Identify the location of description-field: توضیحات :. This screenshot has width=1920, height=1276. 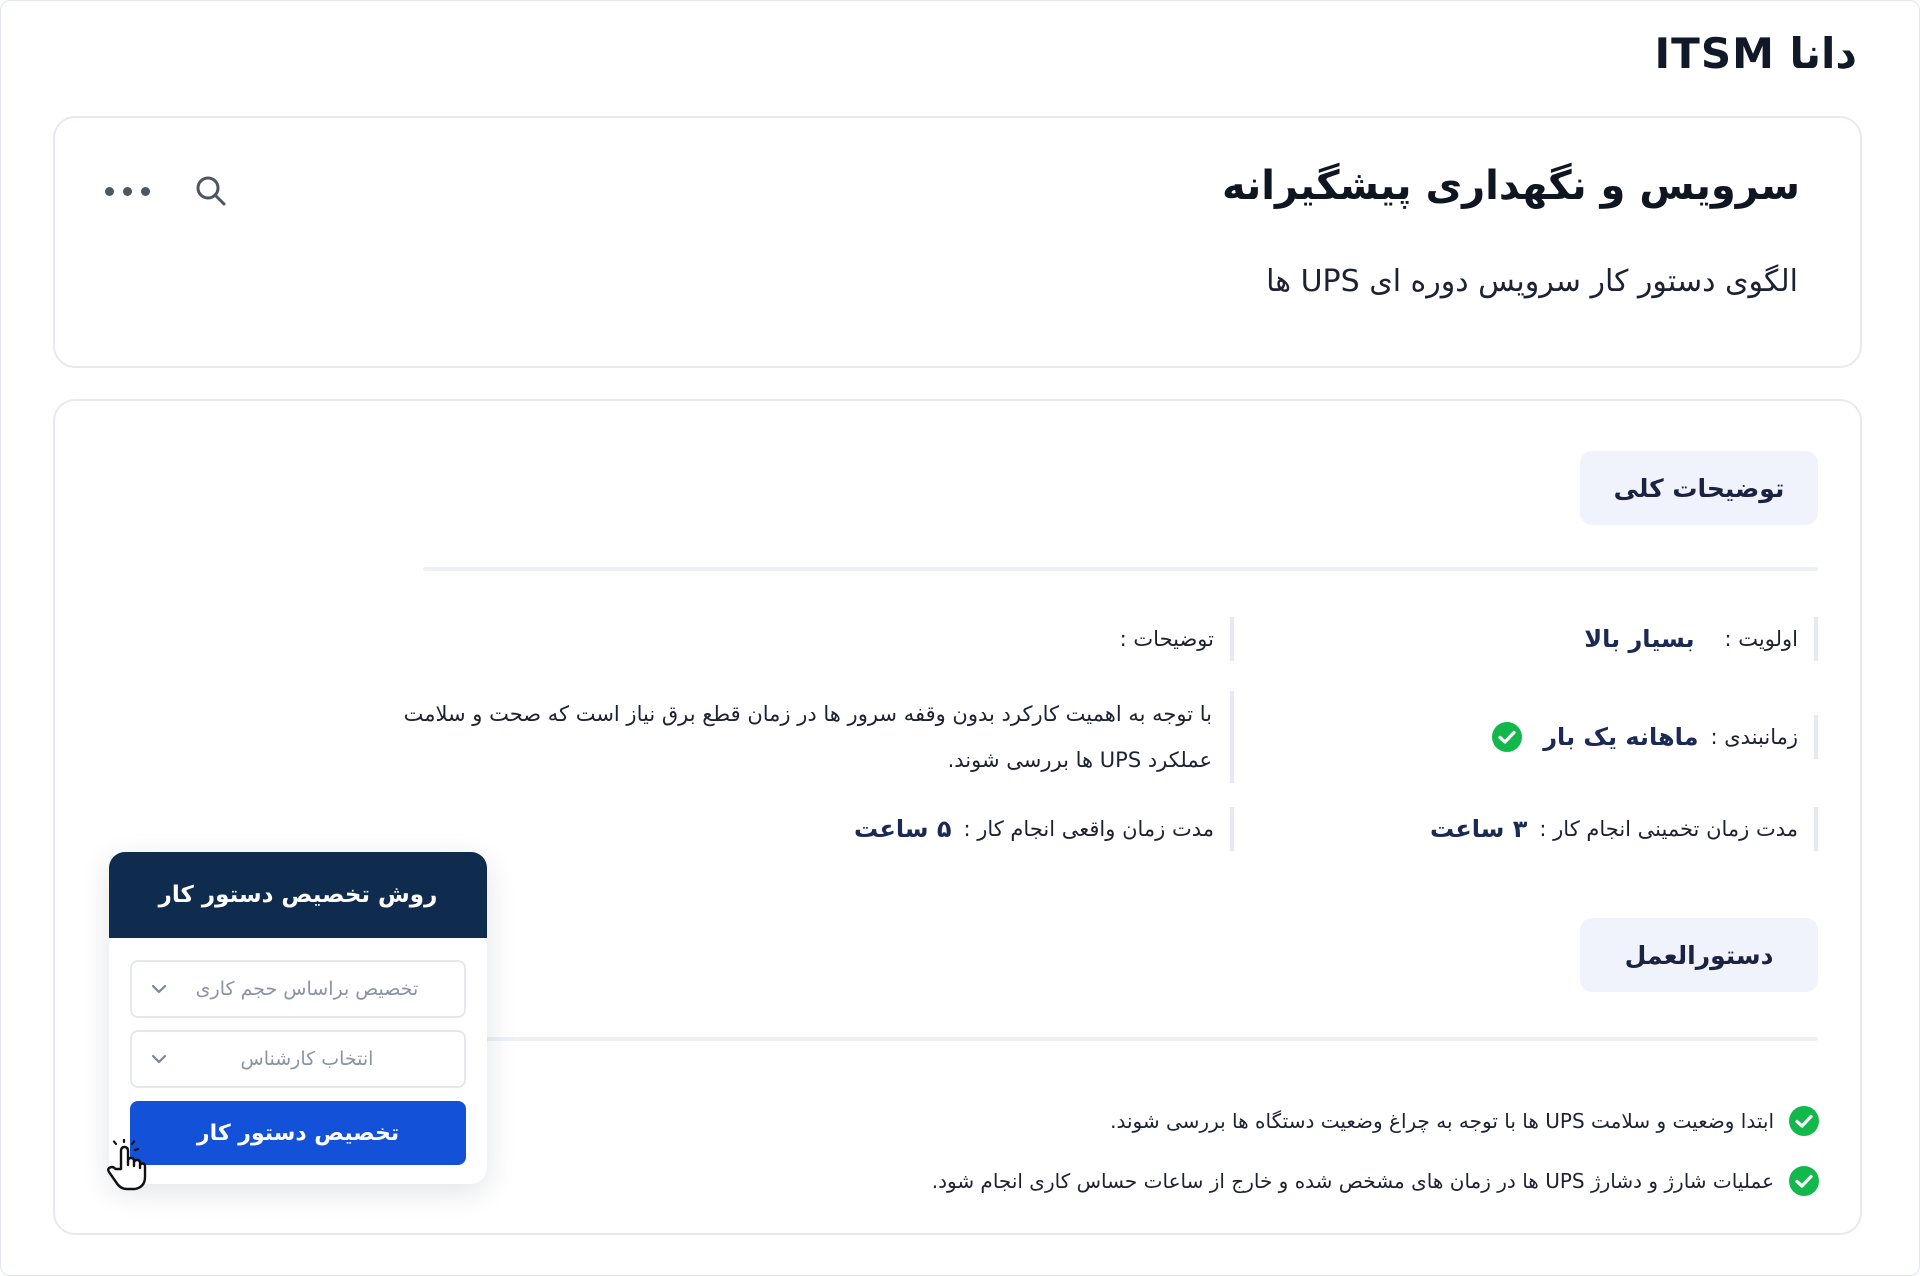
(1177, 639).